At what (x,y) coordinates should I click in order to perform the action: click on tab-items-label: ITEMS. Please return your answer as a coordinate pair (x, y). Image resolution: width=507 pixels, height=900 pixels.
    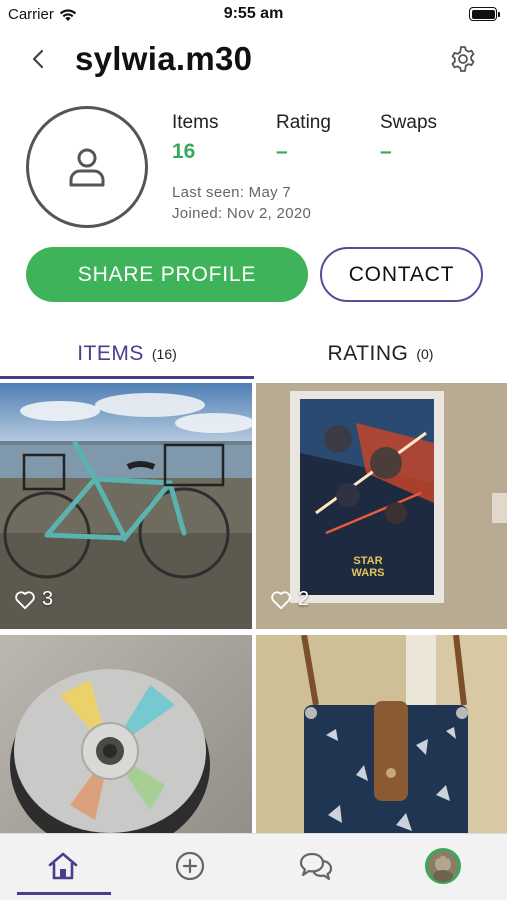
    Looking at the image, I should click on (110, 353).